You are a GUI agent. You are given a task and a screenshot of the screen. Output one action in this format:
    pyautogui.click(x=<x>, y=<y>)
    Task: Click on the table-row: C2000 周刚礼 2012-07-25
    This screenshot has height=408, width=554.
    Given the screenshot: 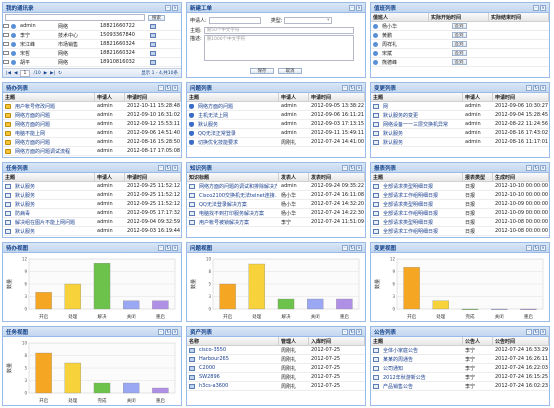 What is the action you would take?
    pyautogui.click(x=276, y=368)
    